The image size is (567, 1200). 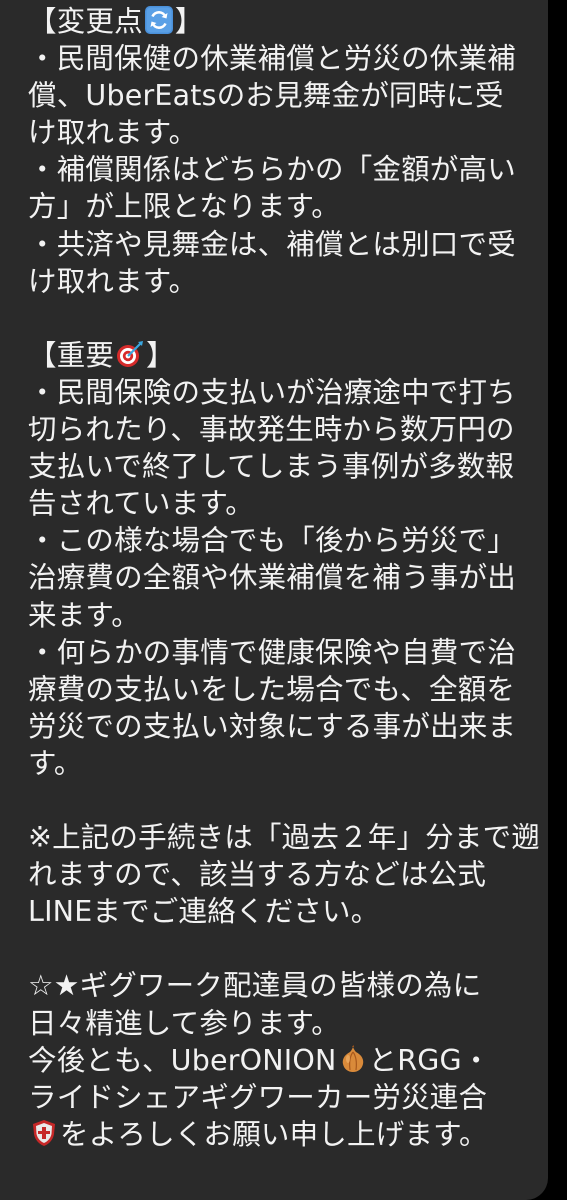 What do you see at coordinates (255, 986) in the screenshot?
I see `message-line: ☆★ギグワーク配達員の皆様の為に` at bounding box center [255, 986].